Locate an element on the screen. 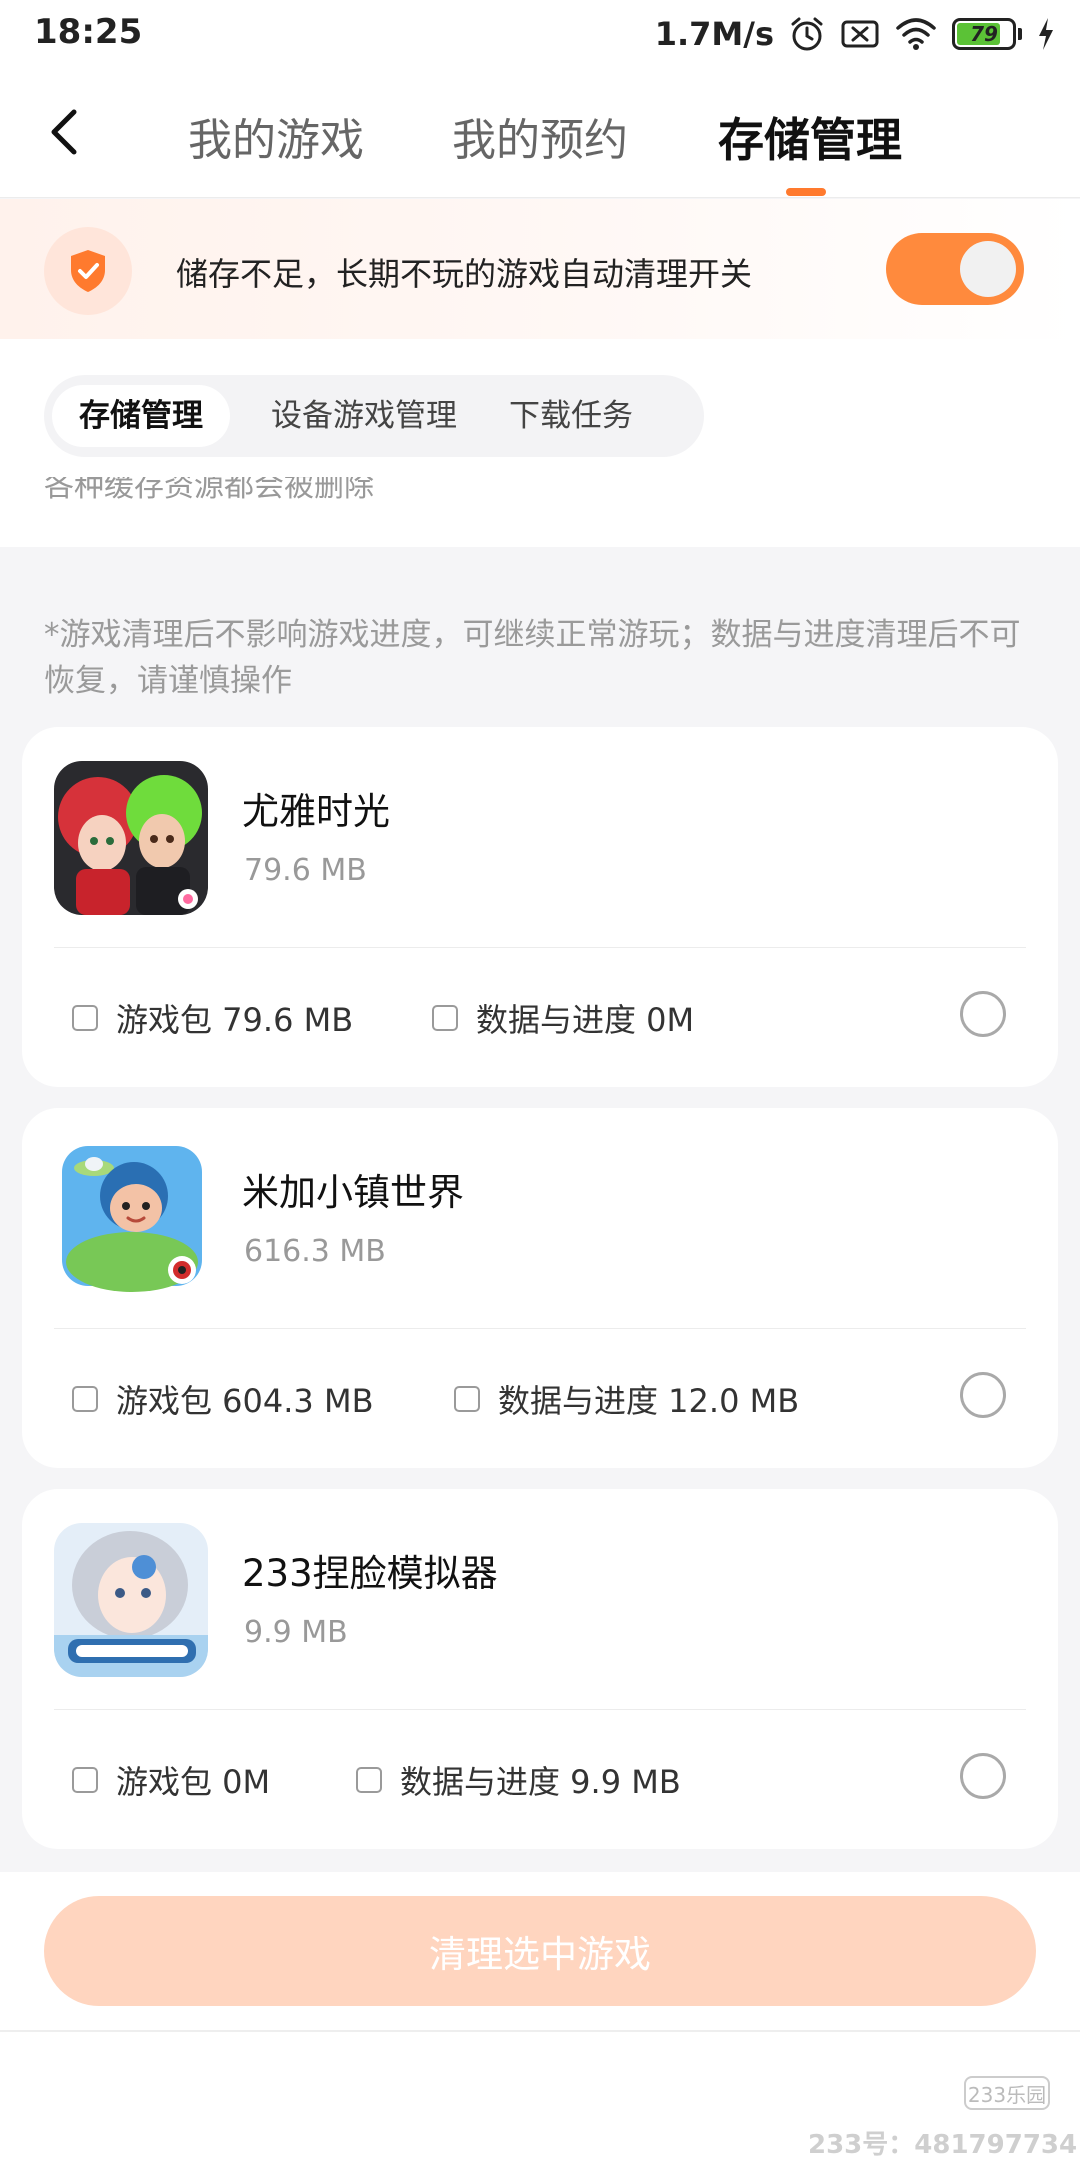  charging-icon is located at coordinates (1046, 34).